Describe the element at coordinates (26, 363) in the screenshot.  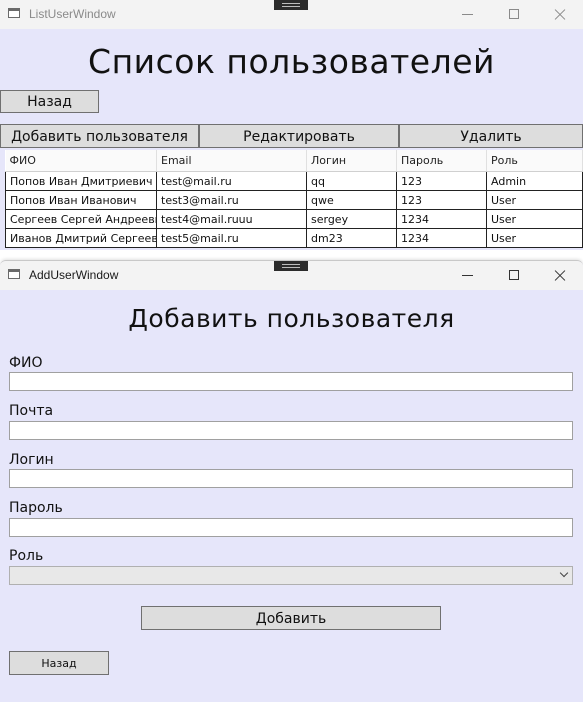
I see `fio-label: ФИО` at that location.